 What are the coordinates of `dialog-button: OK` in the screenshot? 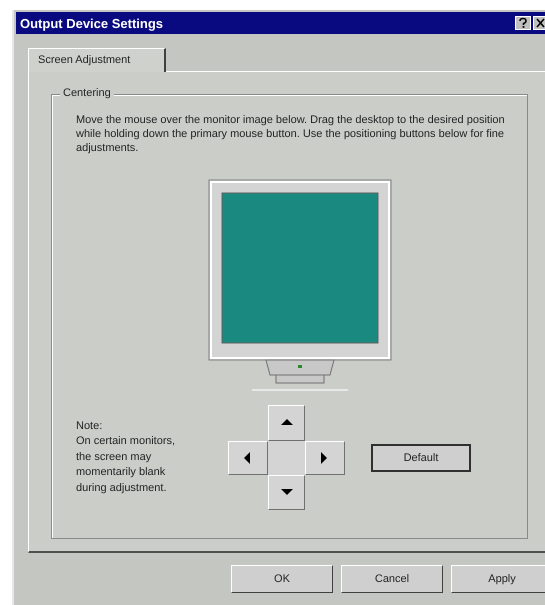 It's located at (282, 579).